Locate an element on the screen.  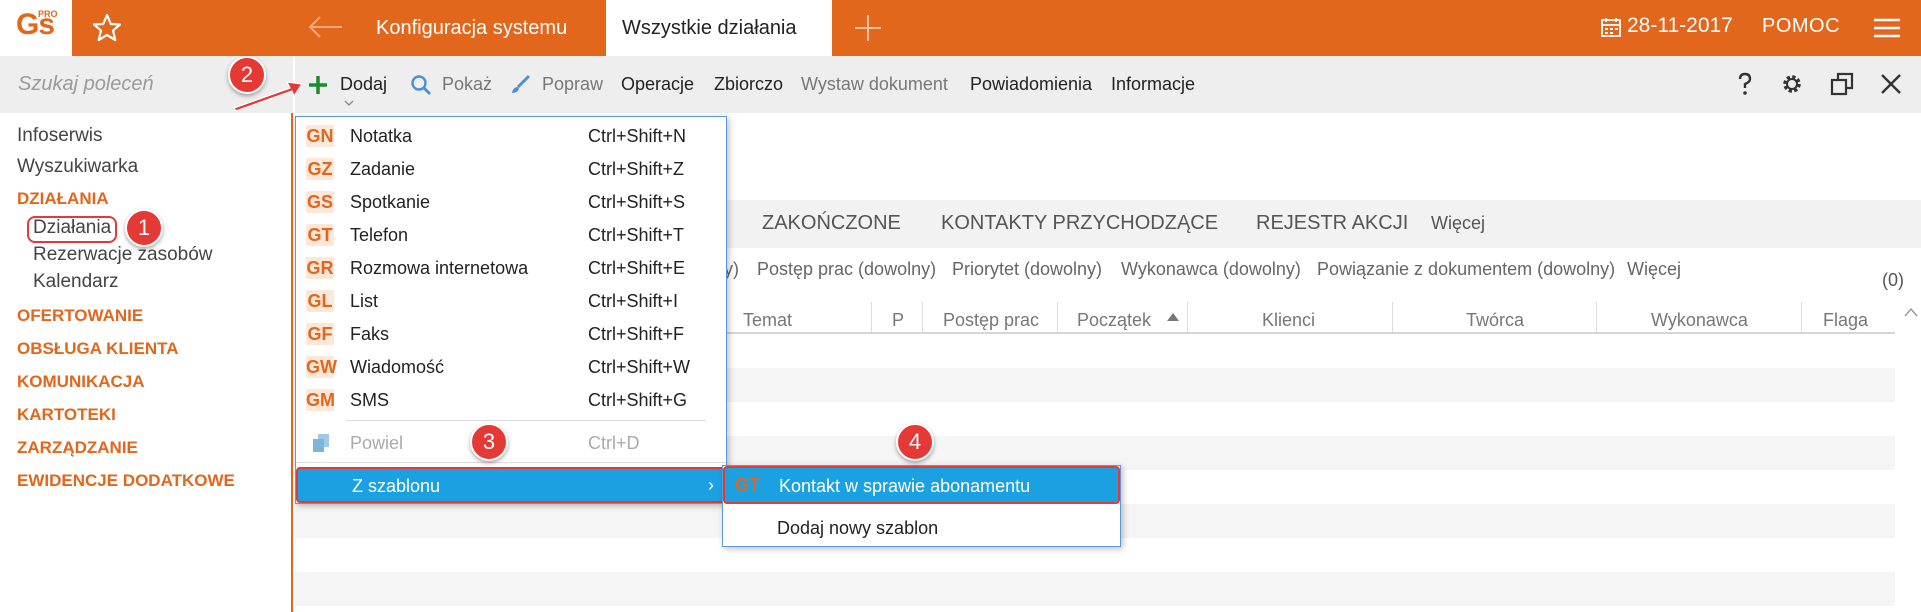
menu-item-label: Telefon is located at coordinates (379, 235).